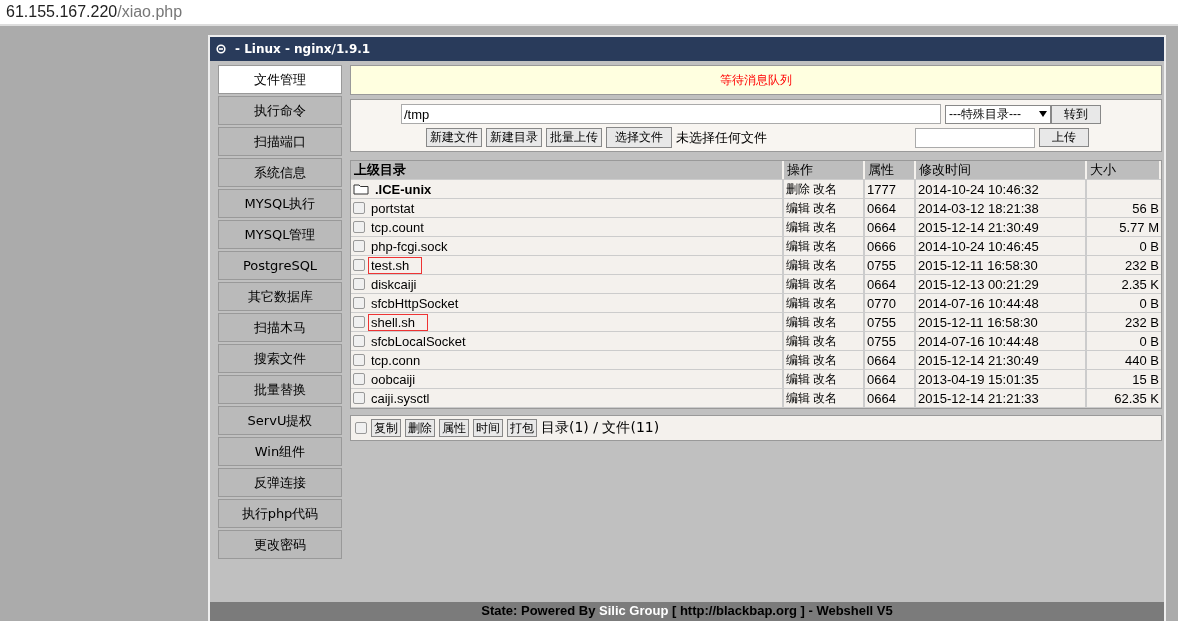  Describe the element at coordinates (1001, 284) in the screenshot. I see `modified-time-cell: 2015-12-13 00:21:29` at that location.